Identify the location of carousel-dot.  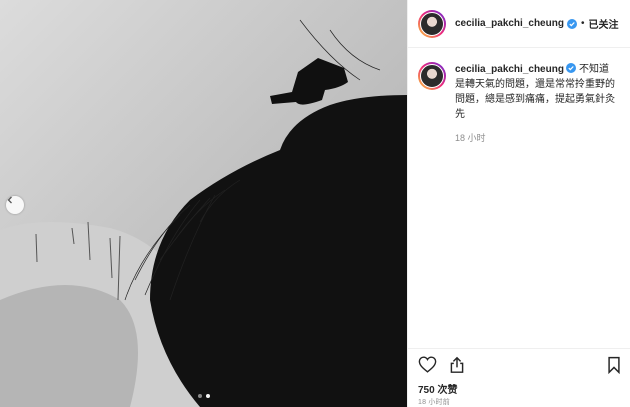
(199, 396).